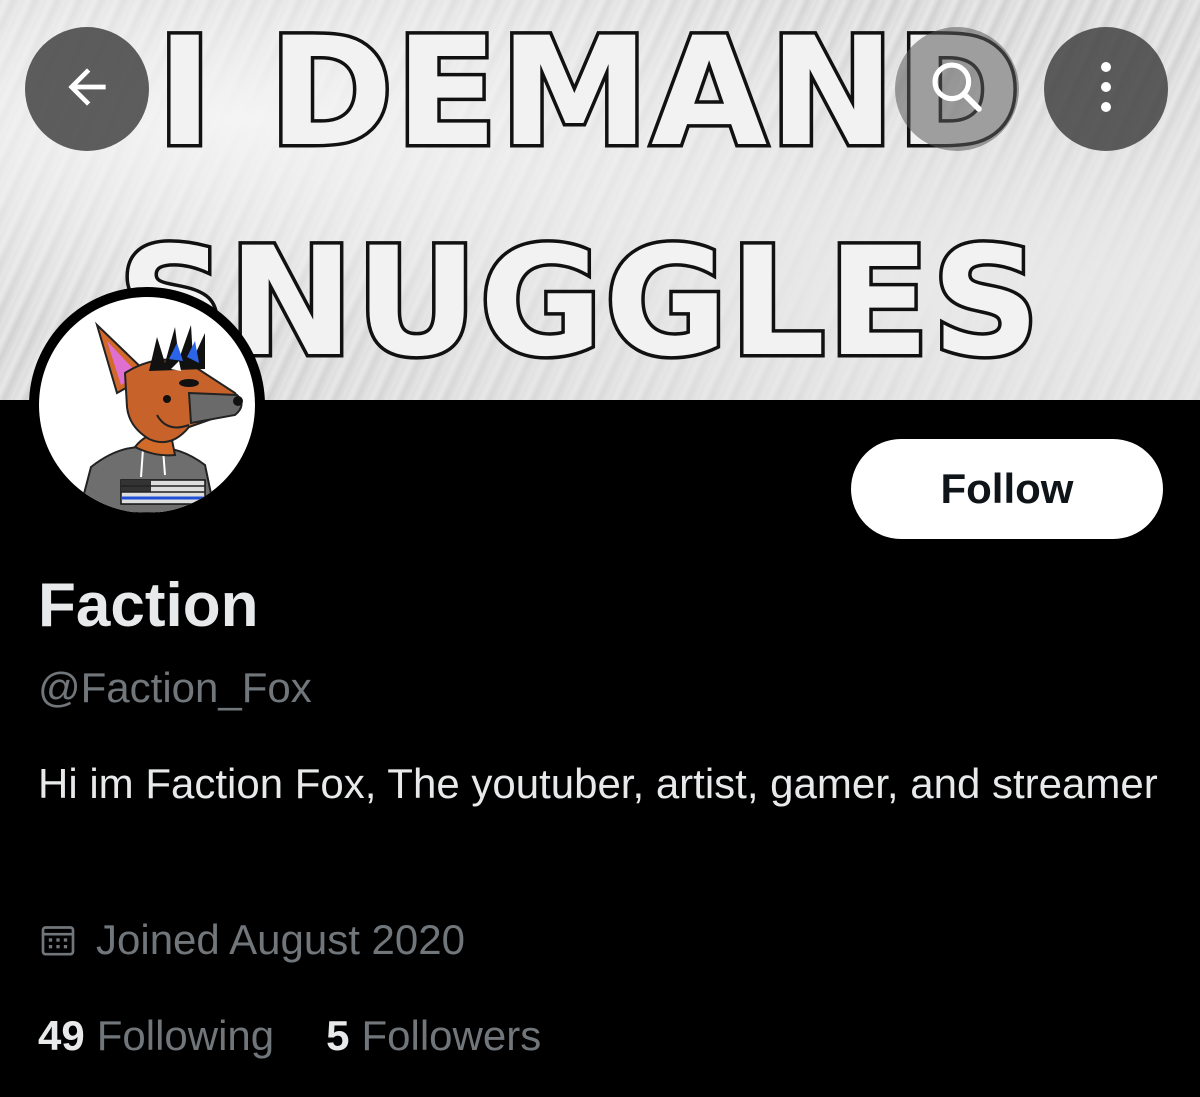  I want to click on more-vertical-icon, so click(1106, 89).